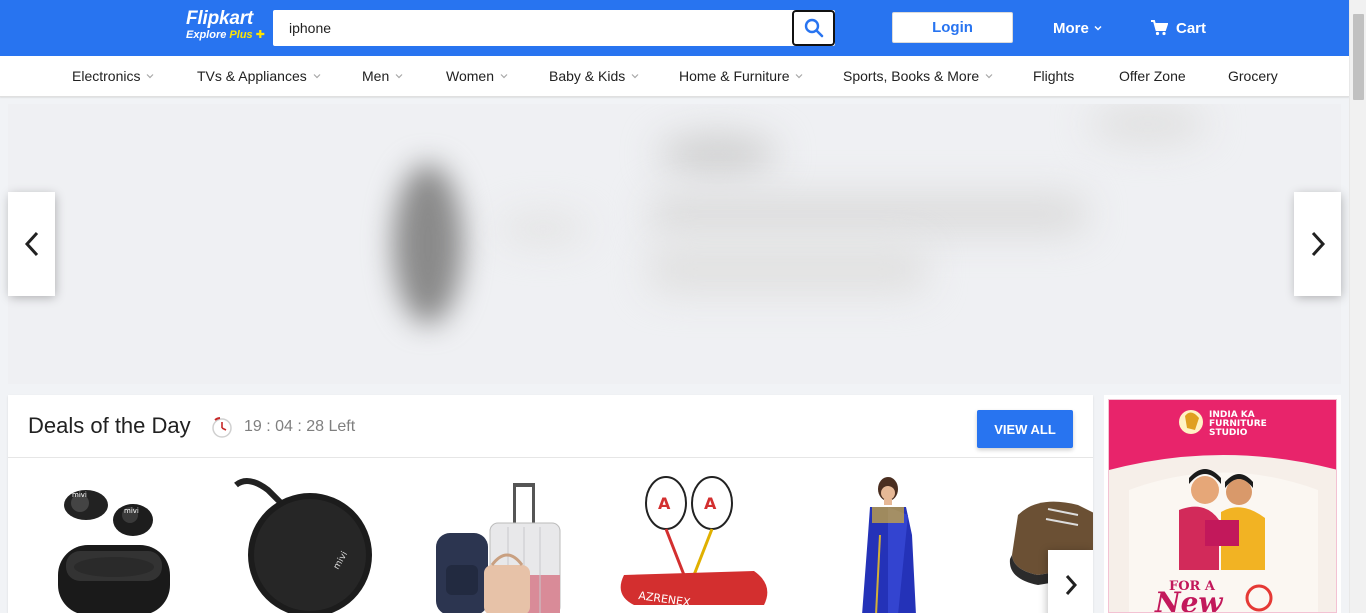  I want to click on chevron-left-icon, so click(31, 244).